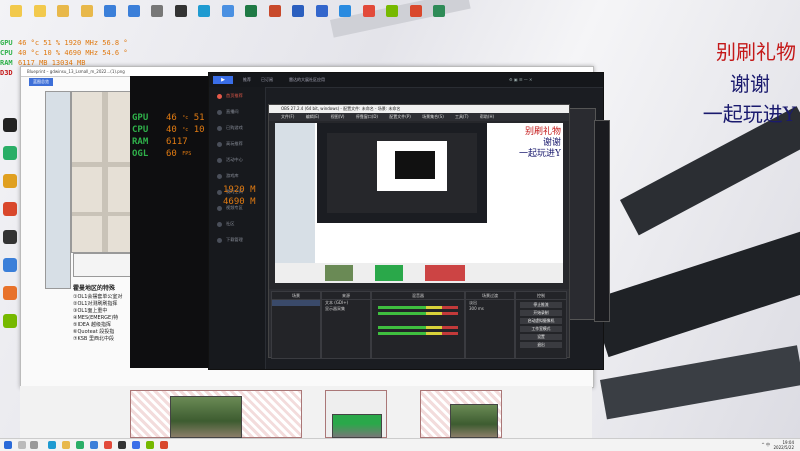 This screenshot has width=800, height=451. I want to click on sidebar-item-home: 首页推荐, so click(230, 96).